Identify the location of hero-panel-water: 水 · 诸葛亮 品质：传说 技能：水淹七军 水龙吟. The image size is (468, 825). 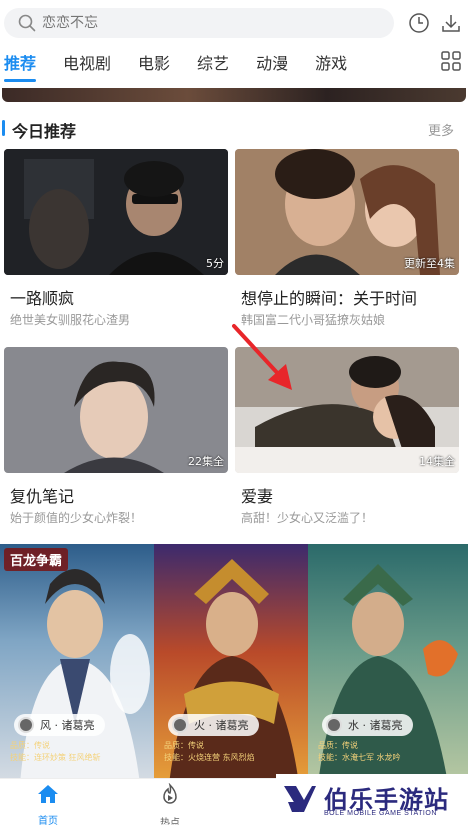
(388, 664).